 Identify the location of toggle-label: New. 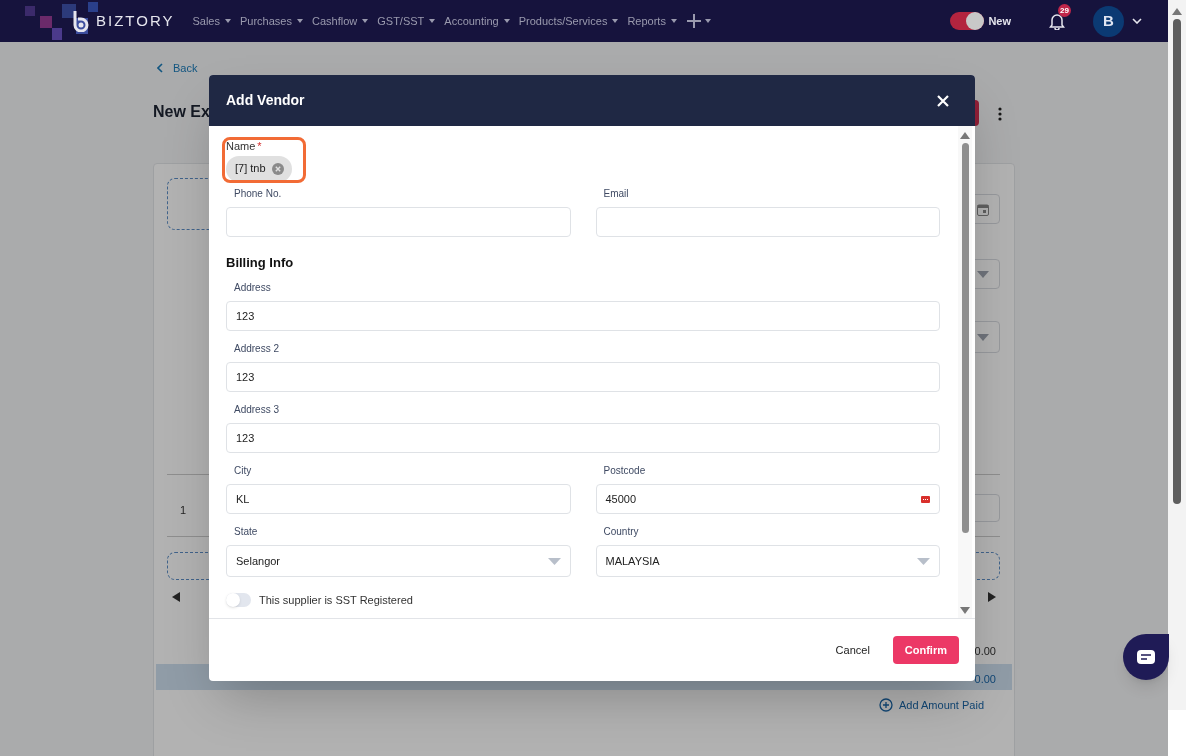
(999, 21).